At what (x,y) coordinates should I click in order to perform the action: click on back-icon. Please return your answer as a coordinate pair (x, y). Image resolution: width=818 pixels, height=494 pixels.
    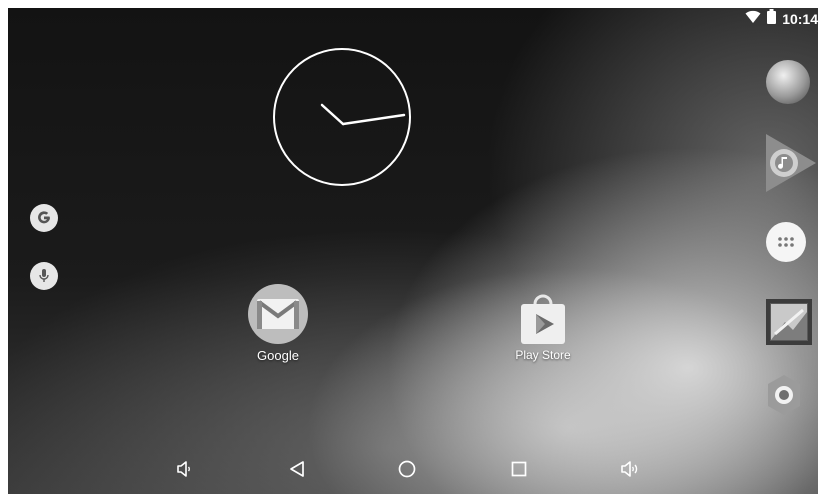
    Looking at the image, I should click on (297, 471).